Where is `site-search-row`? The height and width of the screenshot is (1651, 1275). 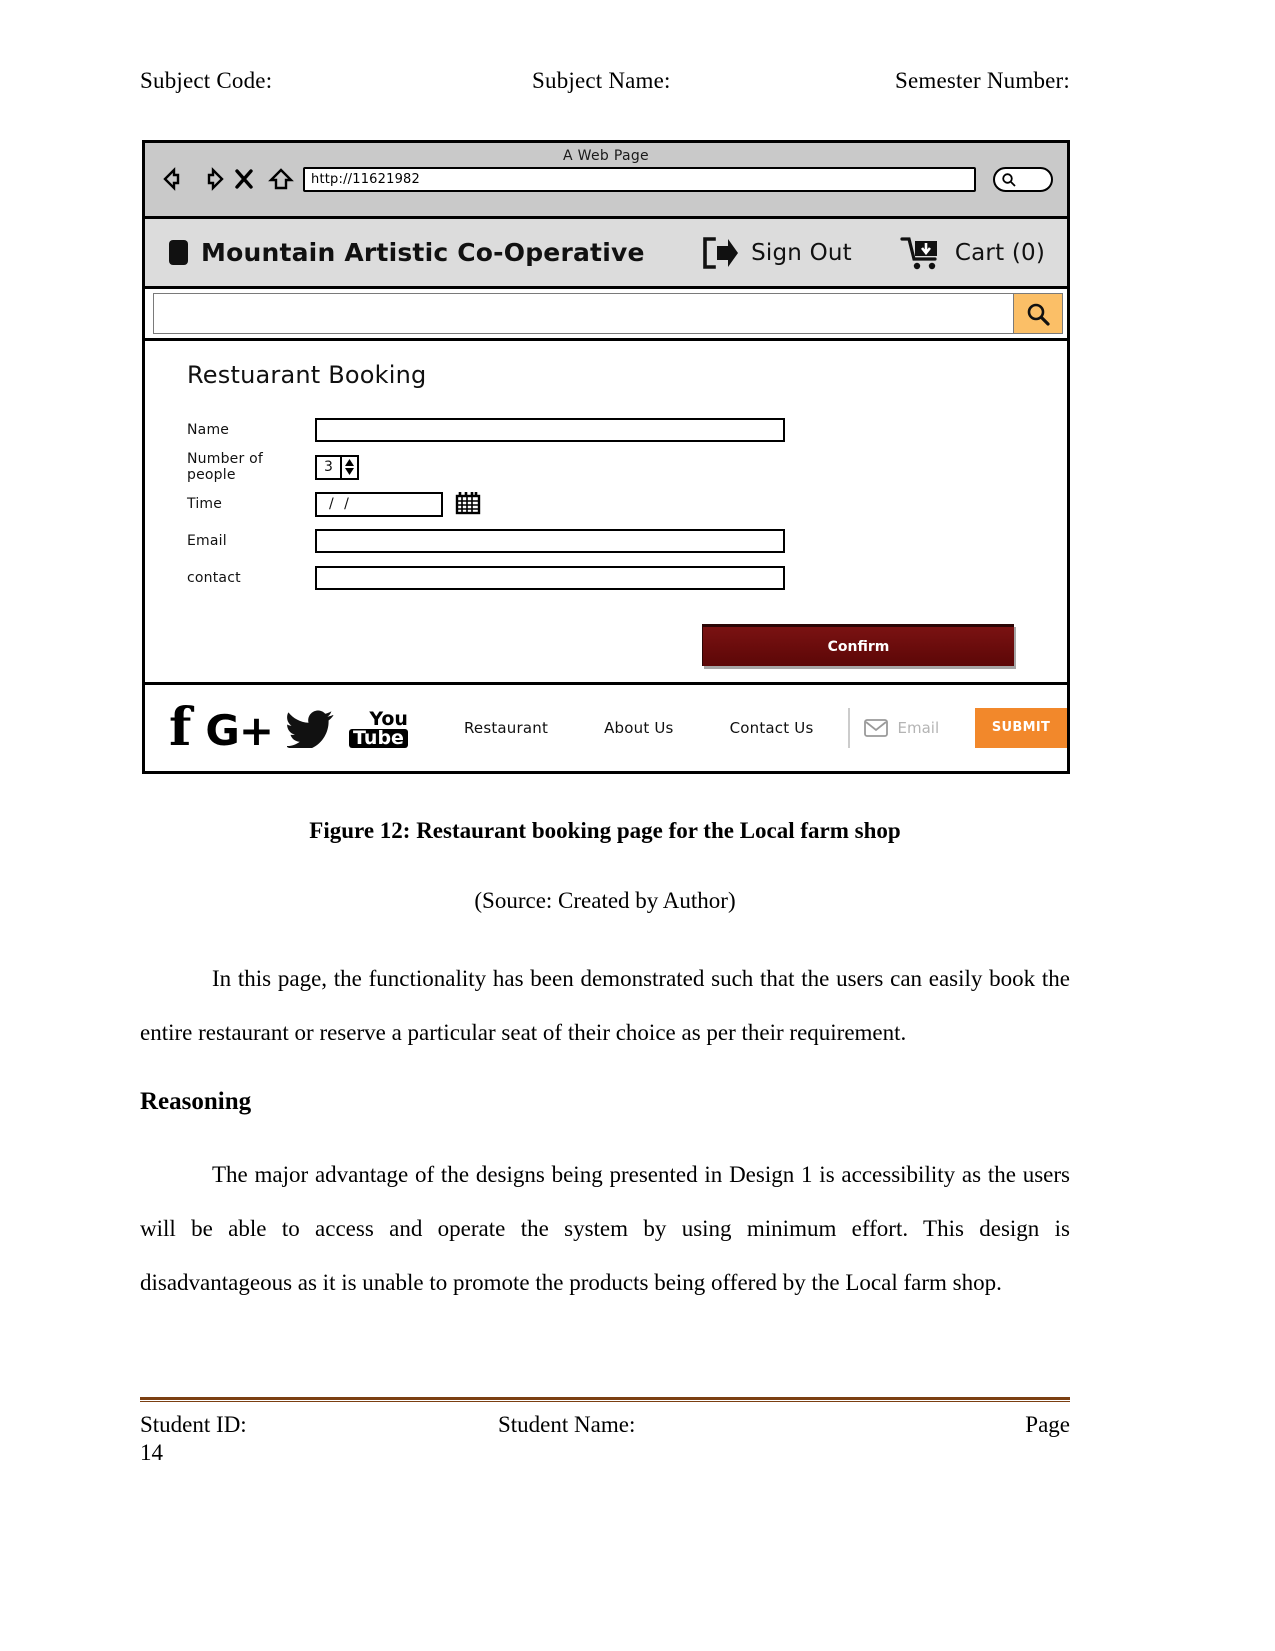
site-search-row is located at coordinates (606, 315).